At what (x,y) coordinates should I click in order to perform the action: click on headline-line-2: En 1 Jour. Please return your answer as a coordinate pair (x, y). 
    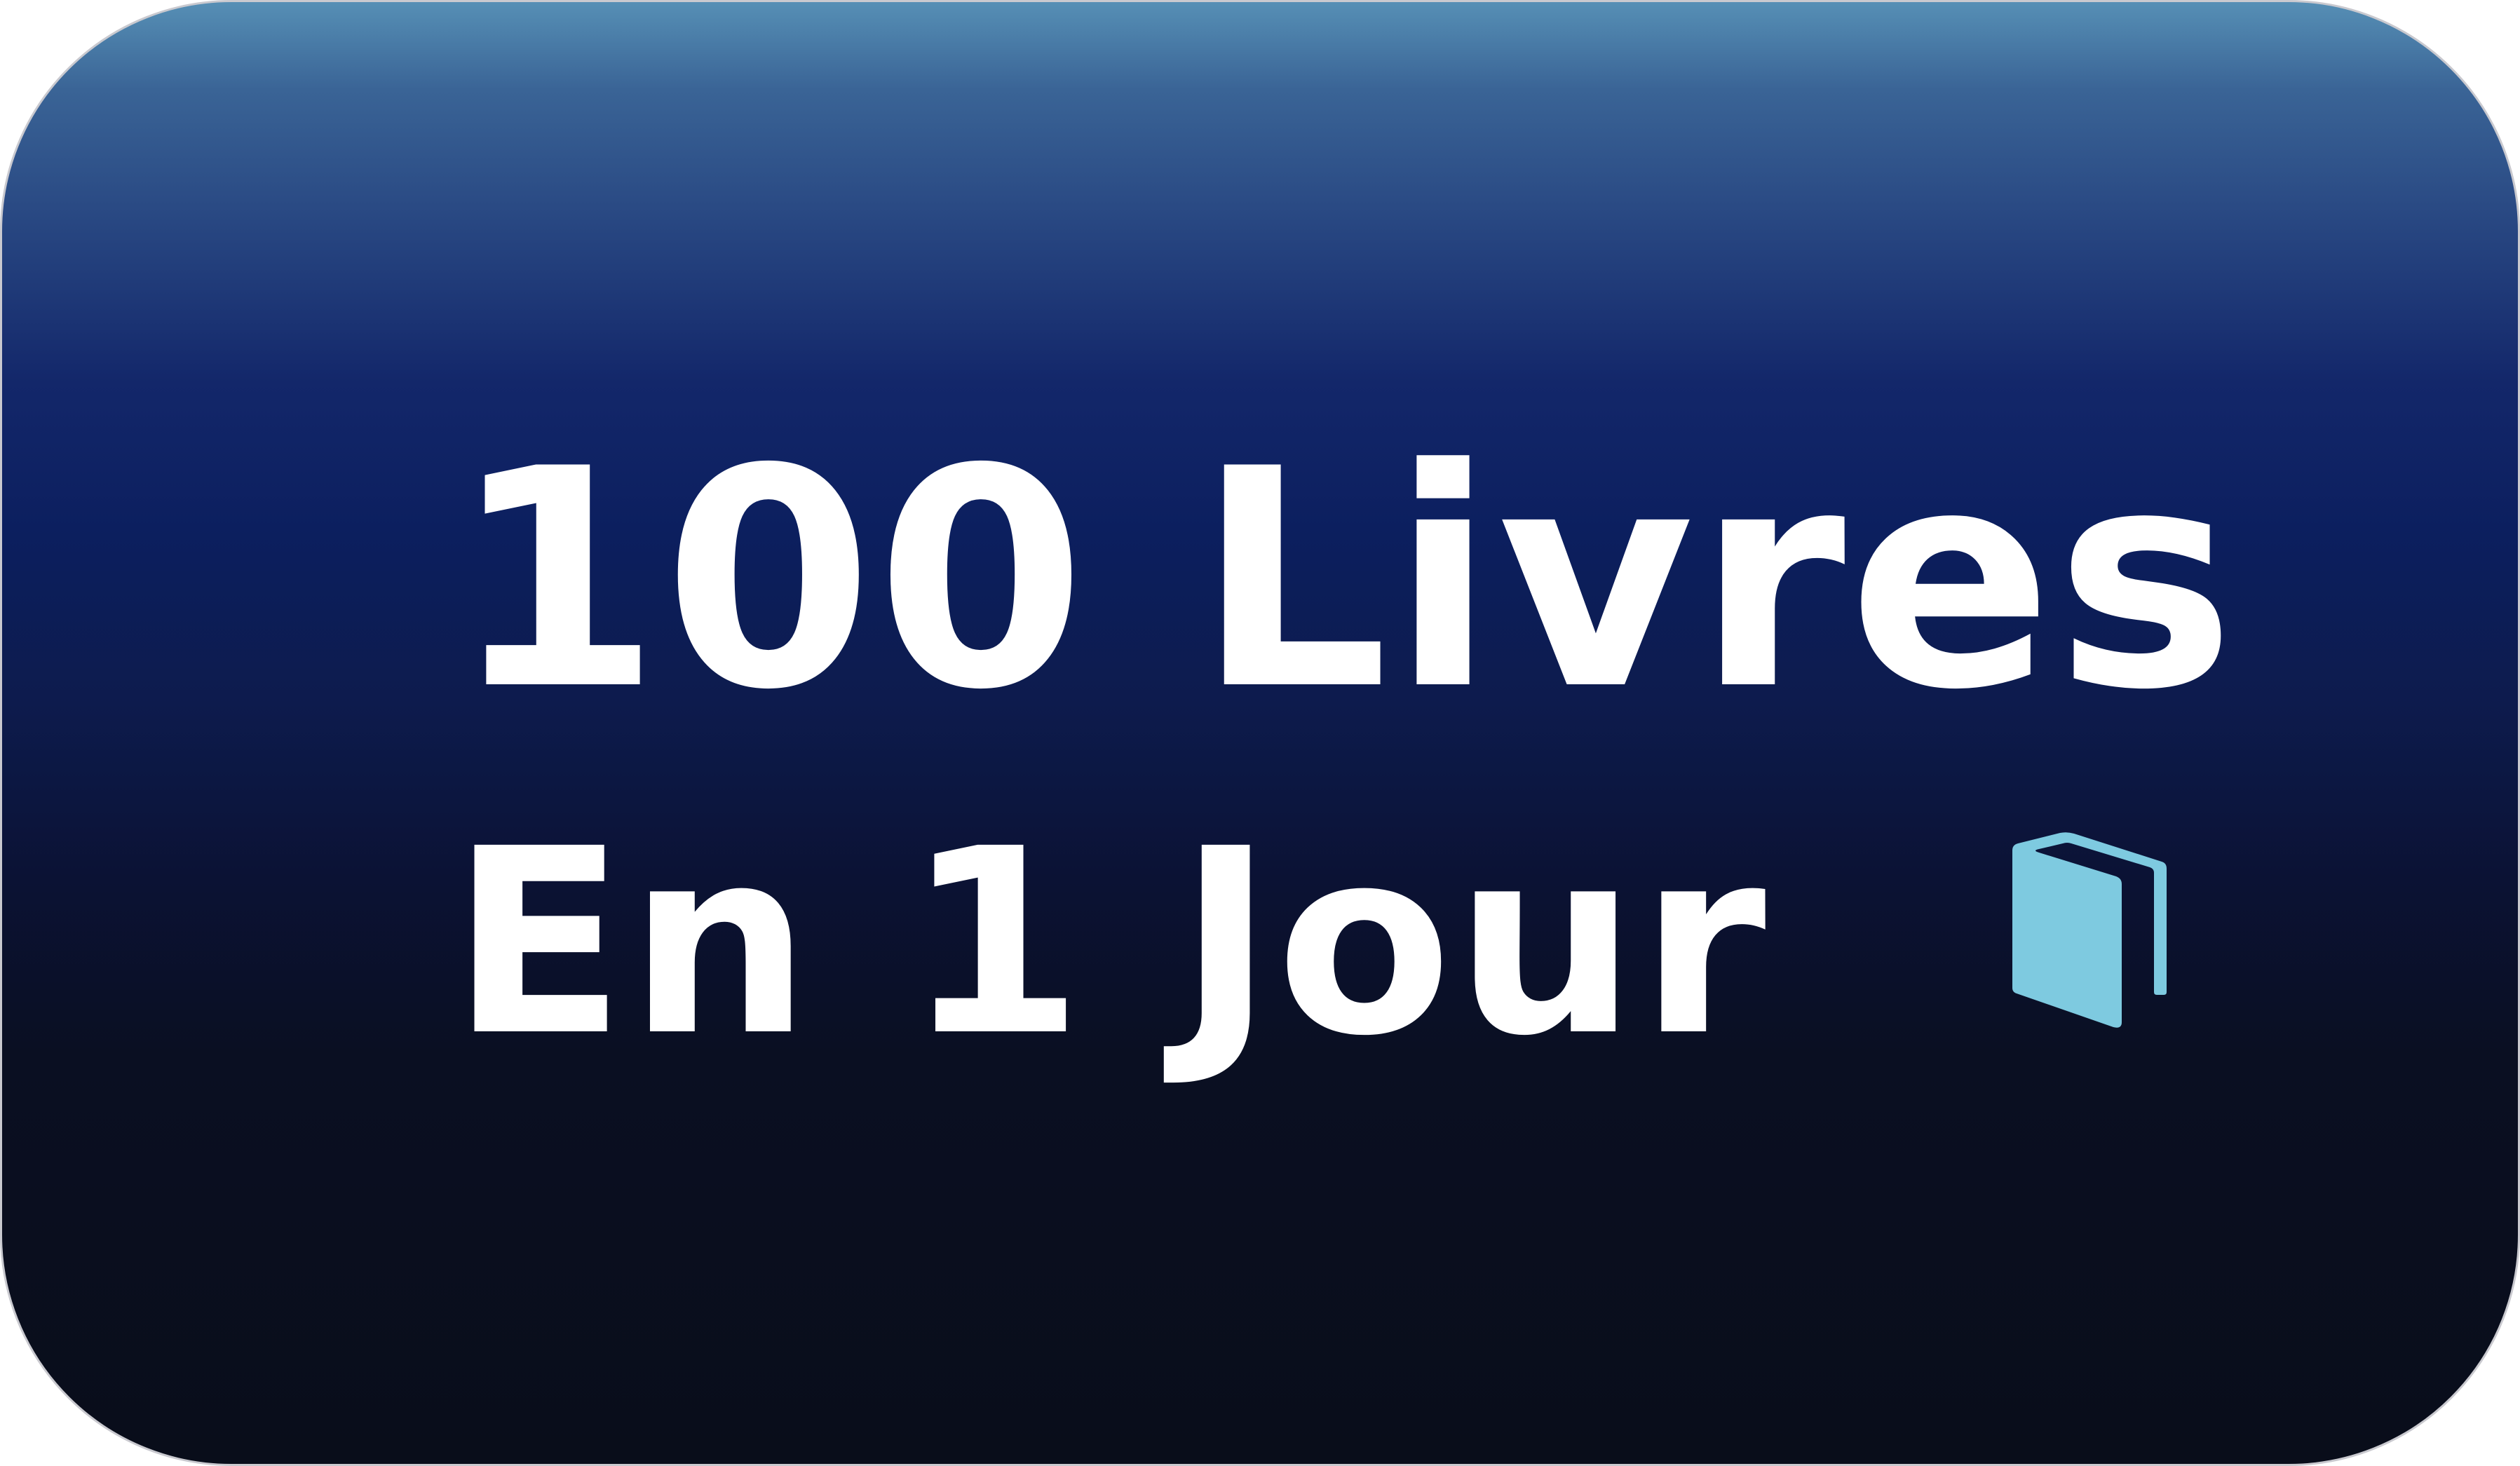
    Looking at the image, I should click on (1110, 943).